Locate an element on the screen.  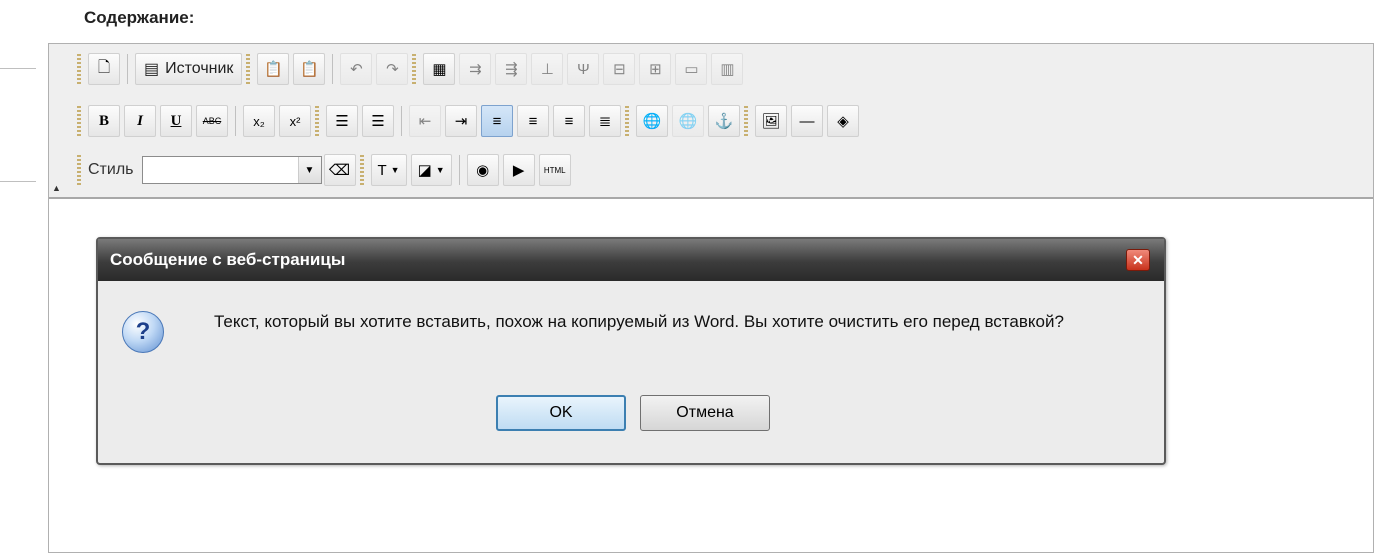
bulleted-list-button: ☰ is located at coordinates (378, 121).